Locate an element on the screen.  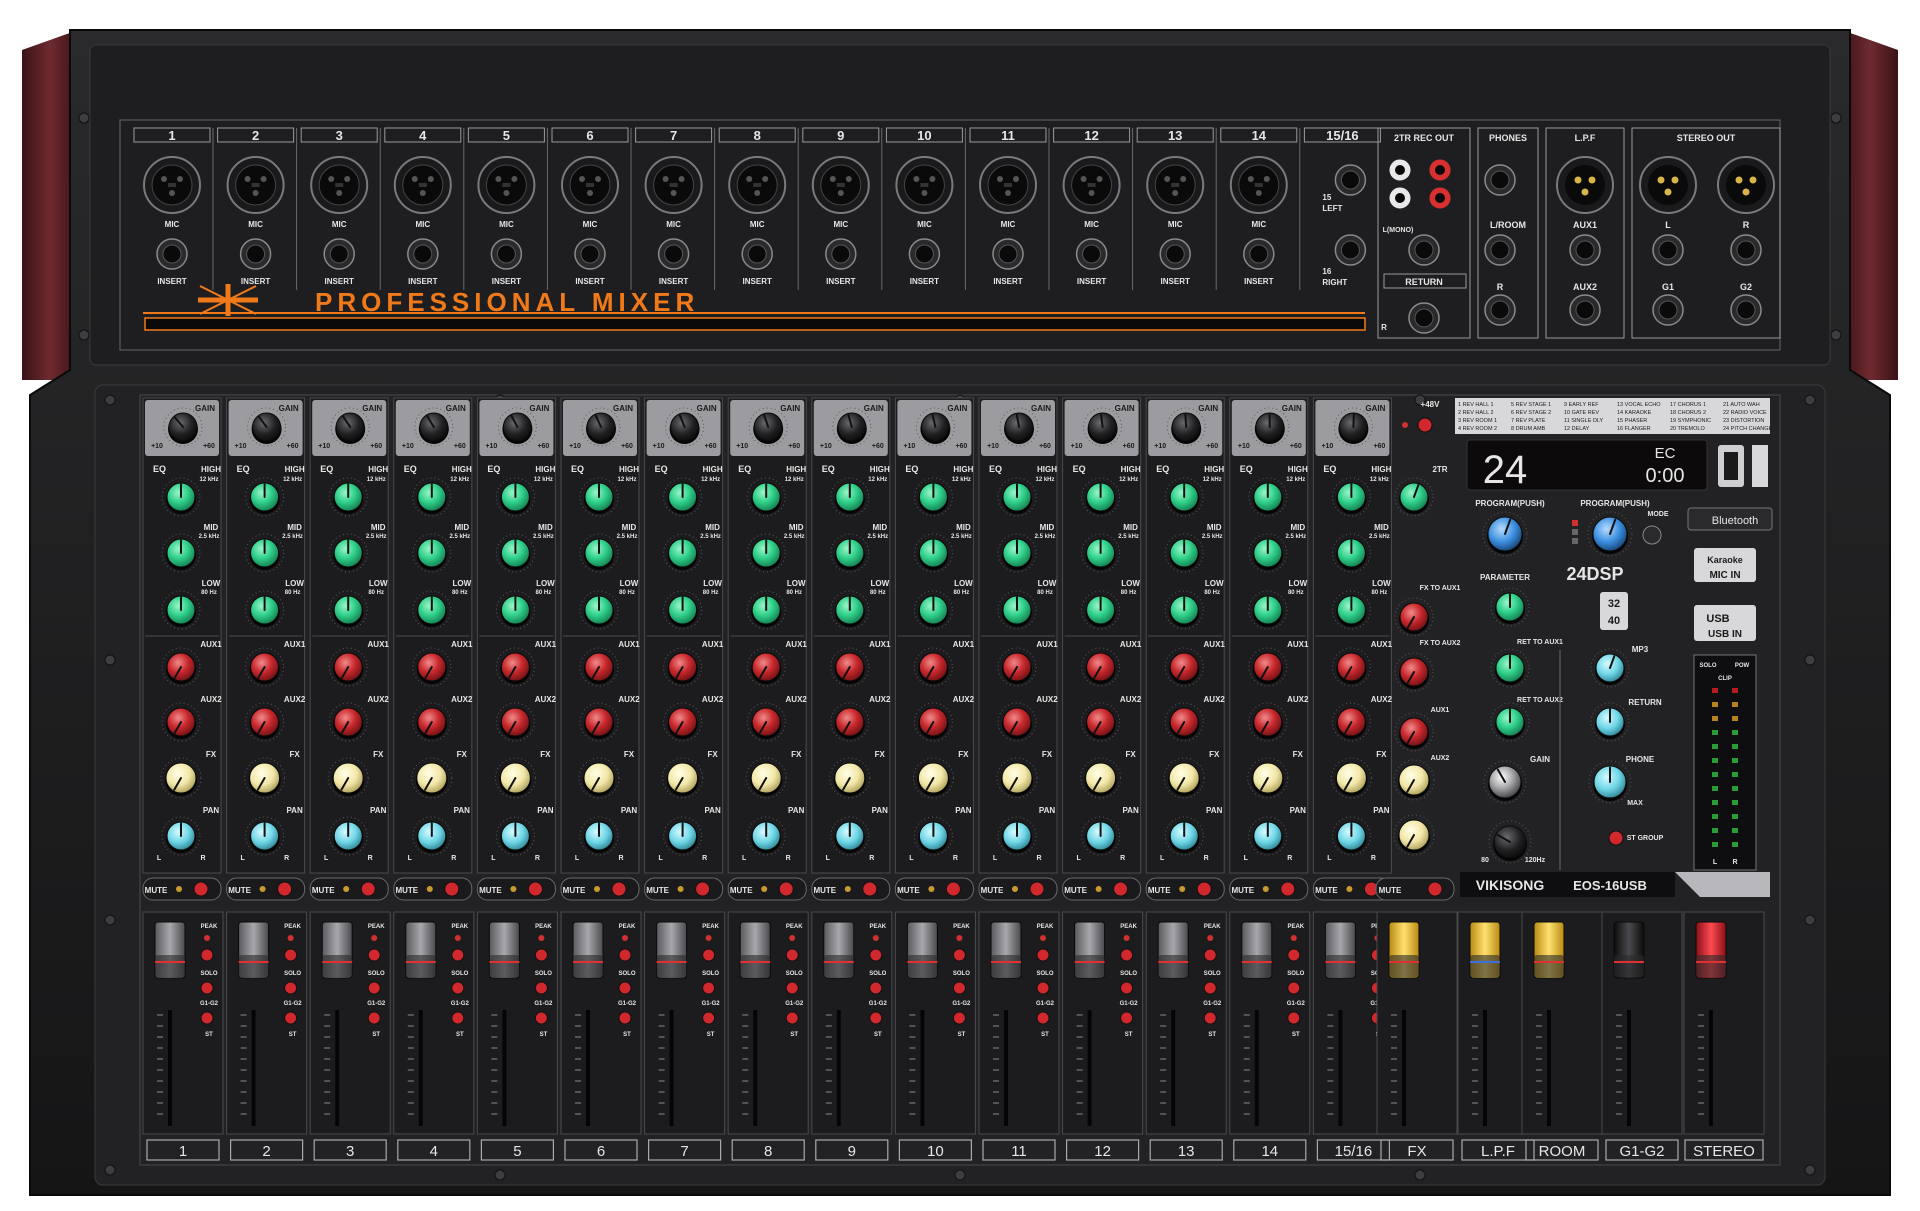
return-right-jack is located at coordinates (1424, 318).